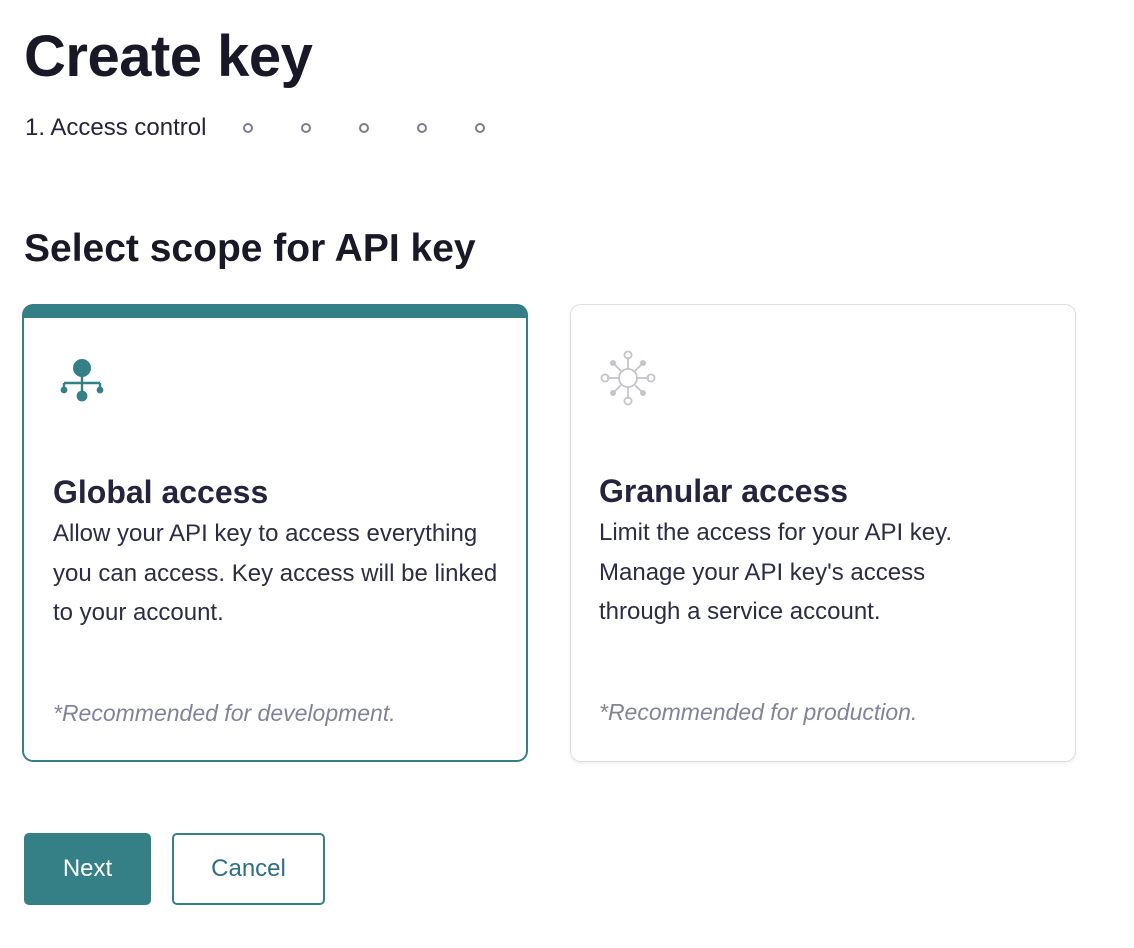  What do you see at coordinates (724, 491) in the screenshot?
I see `granular-access-title: Granular access` at bounding box center [724, 491].